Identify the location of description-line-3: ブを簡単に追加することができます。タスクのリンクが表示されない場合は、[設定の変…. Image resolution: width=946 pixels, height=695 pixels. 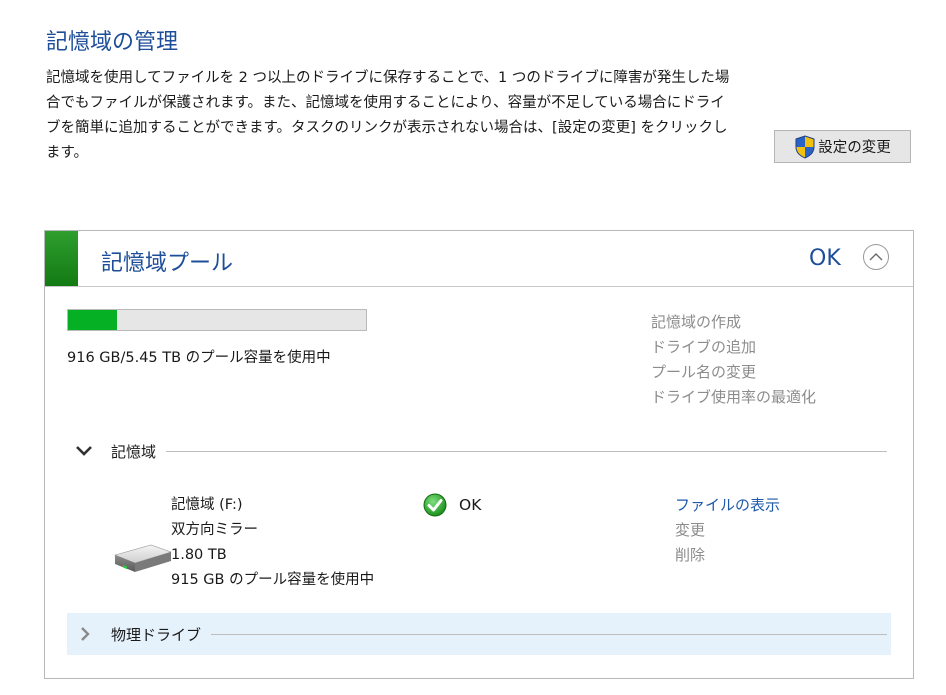
(387, 128).